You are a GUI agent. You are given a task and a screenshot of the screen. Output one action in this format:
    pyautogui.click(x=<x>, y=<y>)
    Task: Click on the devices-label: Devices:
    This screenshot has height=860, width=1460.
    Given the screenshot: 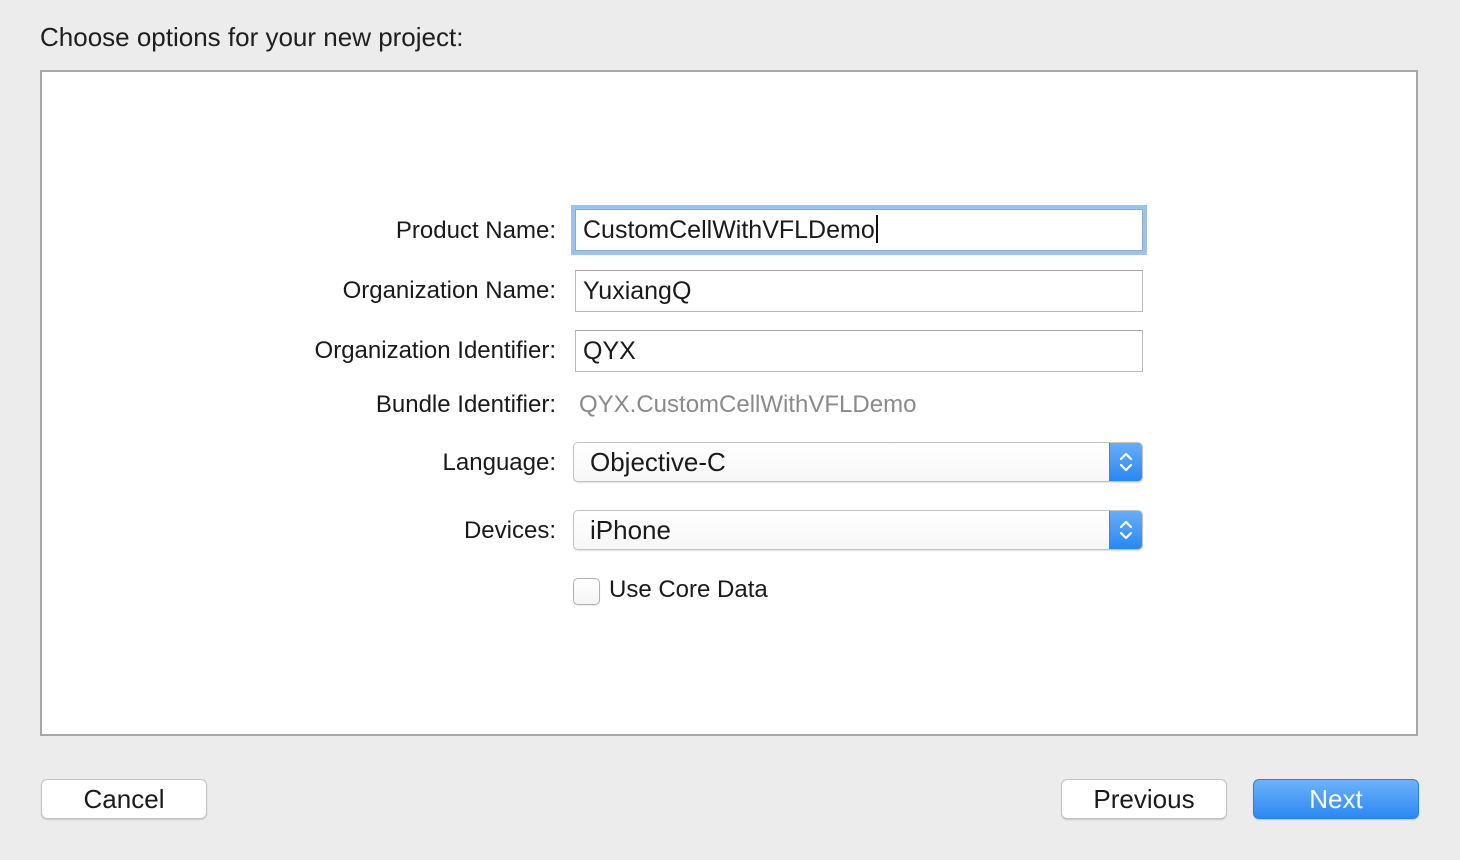 What is the action you would take?
    pyautogui.click(x=509, y=530)
    